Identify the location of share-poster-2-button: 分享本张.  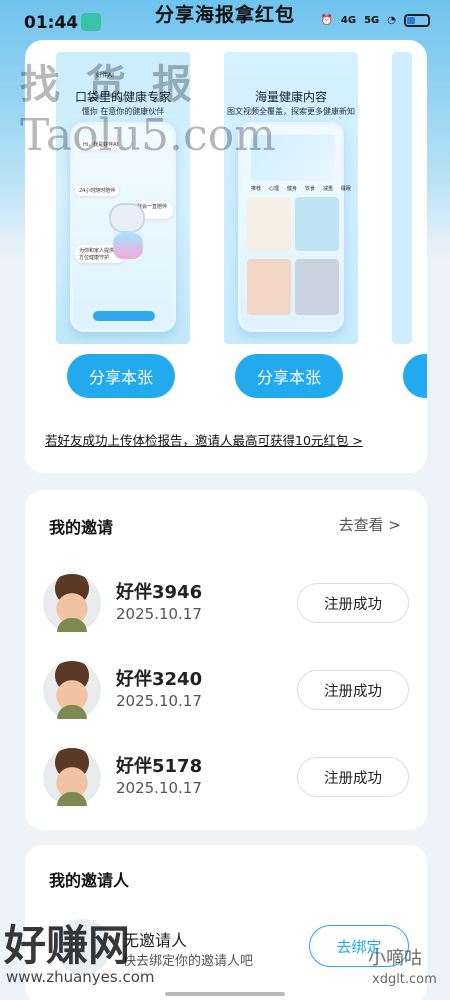
(289, 376).